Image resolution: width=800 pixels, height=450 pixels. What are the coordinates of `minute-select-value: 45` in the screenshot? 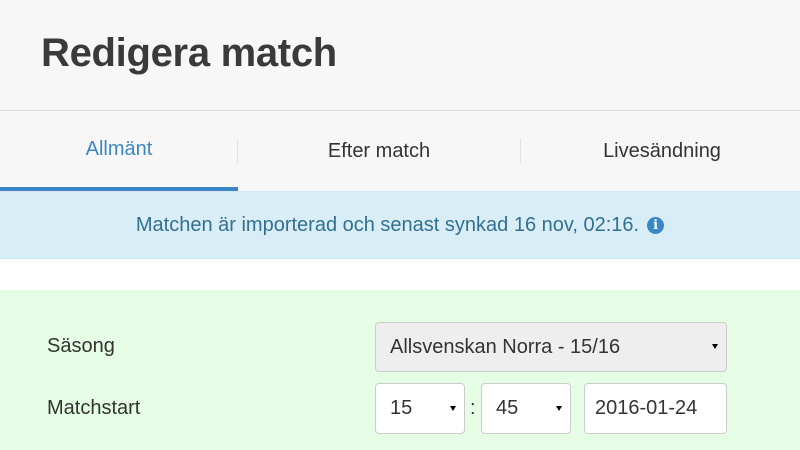 It's located at (507, 408).